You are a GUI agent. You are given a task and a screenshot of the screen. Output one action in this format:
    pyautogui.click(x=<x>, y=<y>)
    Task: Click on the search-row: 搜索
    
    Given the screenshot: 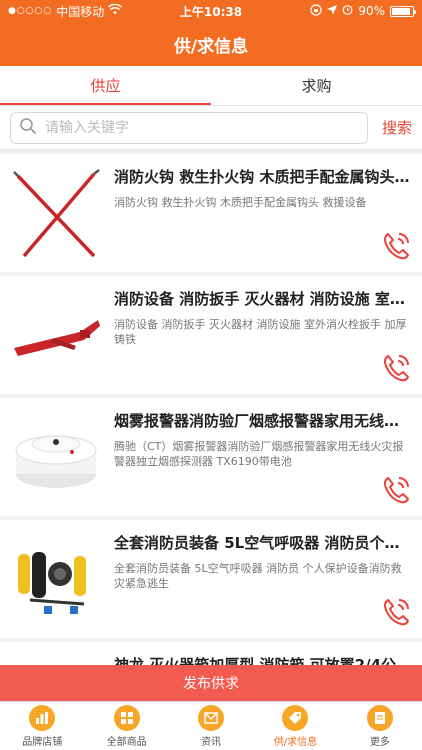 What is the action you would take?
    pyautogui.click(x=211, y=128)
    